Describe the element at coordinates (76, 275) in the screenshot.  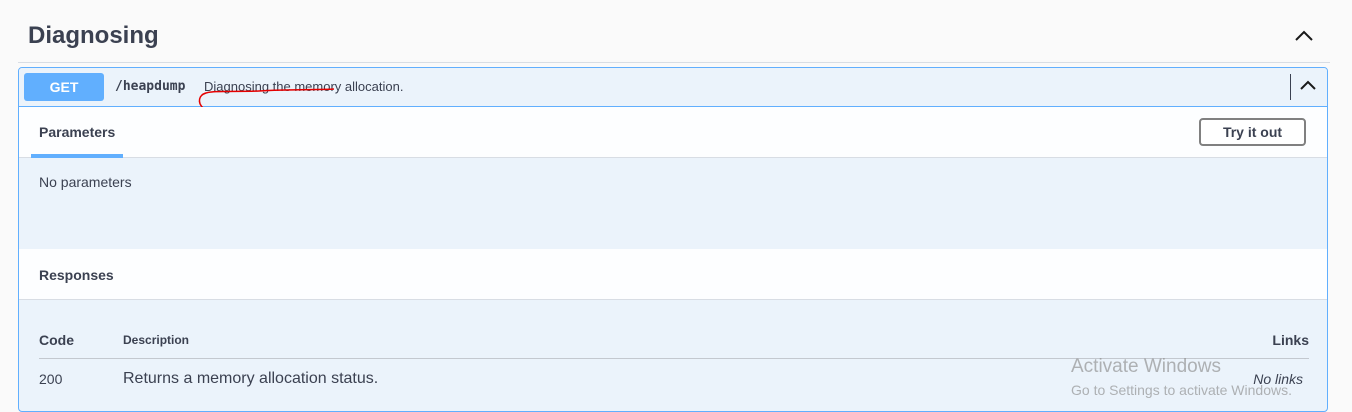
I see `responses-title: Responses` at that location.